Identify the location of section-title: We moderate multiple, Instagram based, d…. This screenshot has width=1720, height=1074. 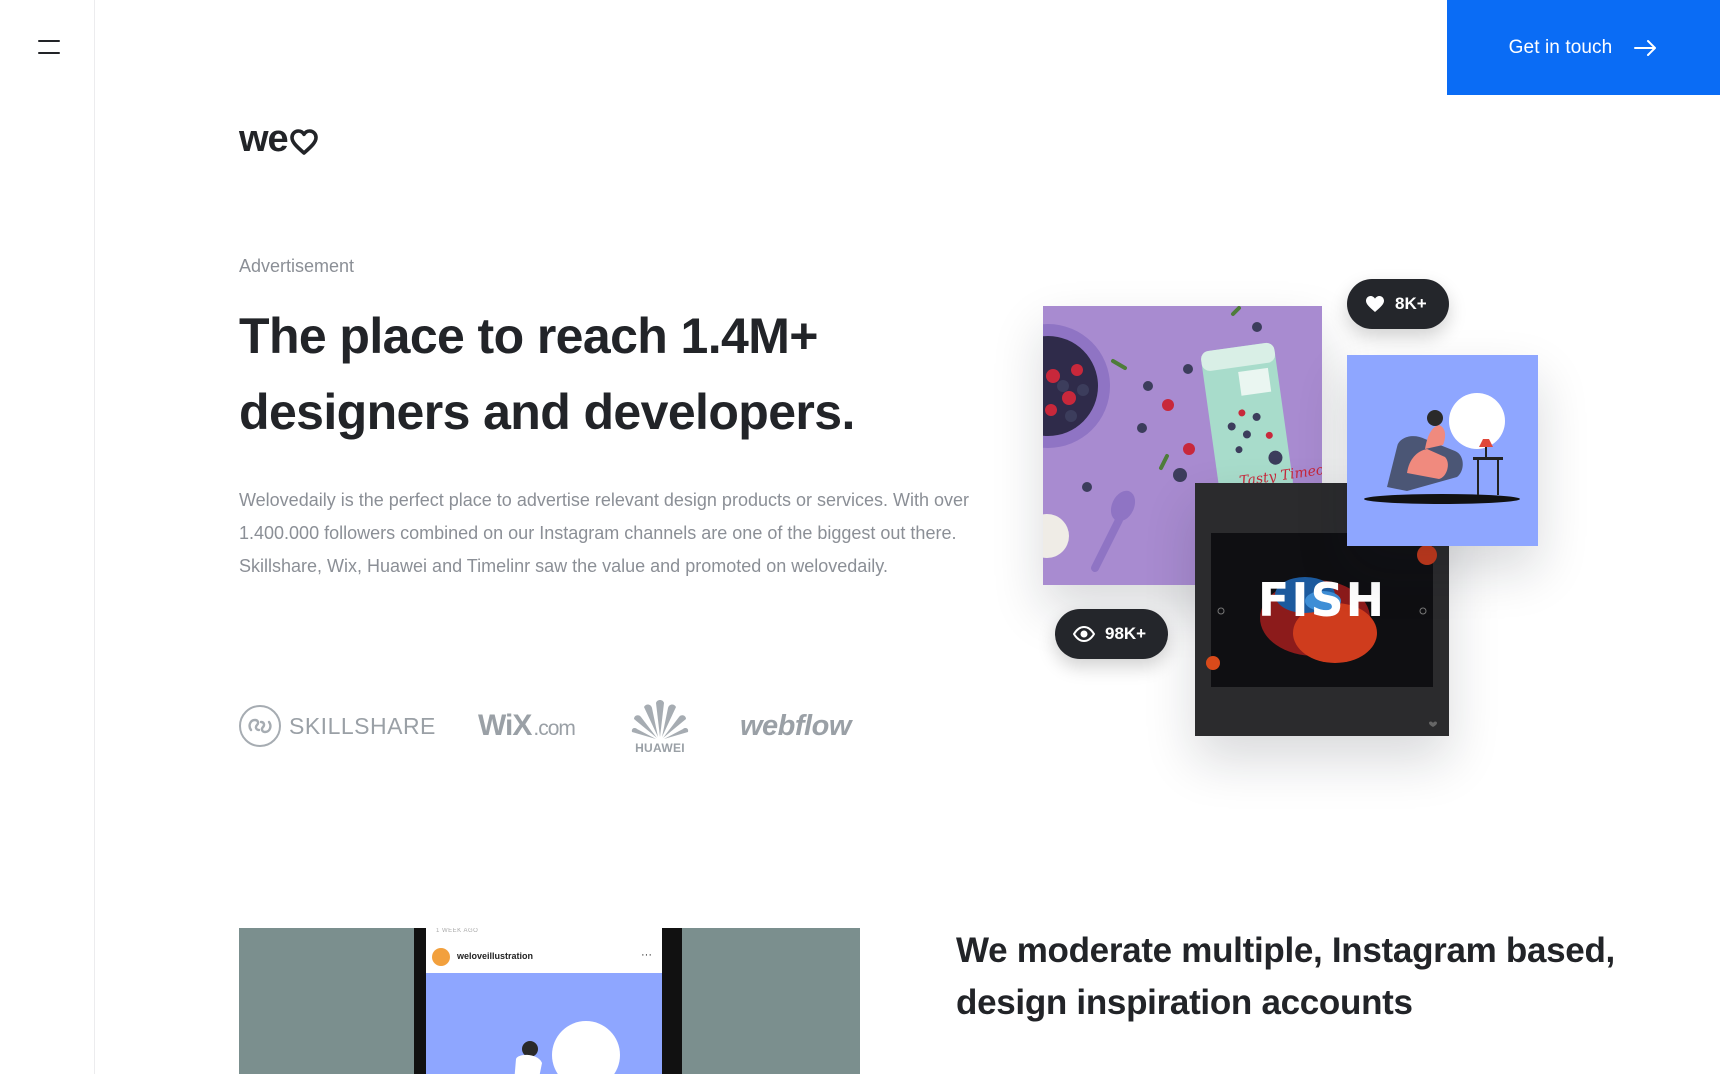
(1285, 976).